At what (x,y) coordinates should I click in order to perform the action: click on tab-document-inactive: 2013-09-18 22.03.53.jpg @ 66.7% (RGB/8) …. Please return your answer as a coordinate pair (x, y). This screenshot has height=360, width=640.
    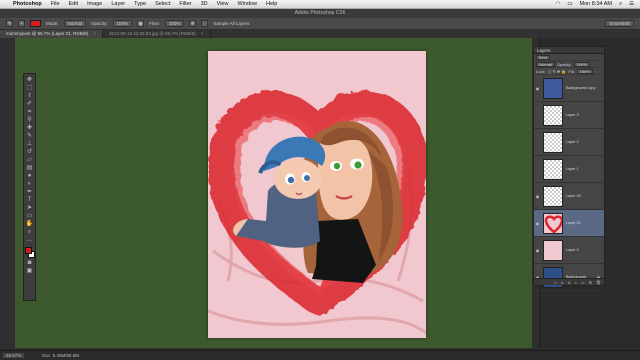
    Looking at the image, I should click on (157, 34).